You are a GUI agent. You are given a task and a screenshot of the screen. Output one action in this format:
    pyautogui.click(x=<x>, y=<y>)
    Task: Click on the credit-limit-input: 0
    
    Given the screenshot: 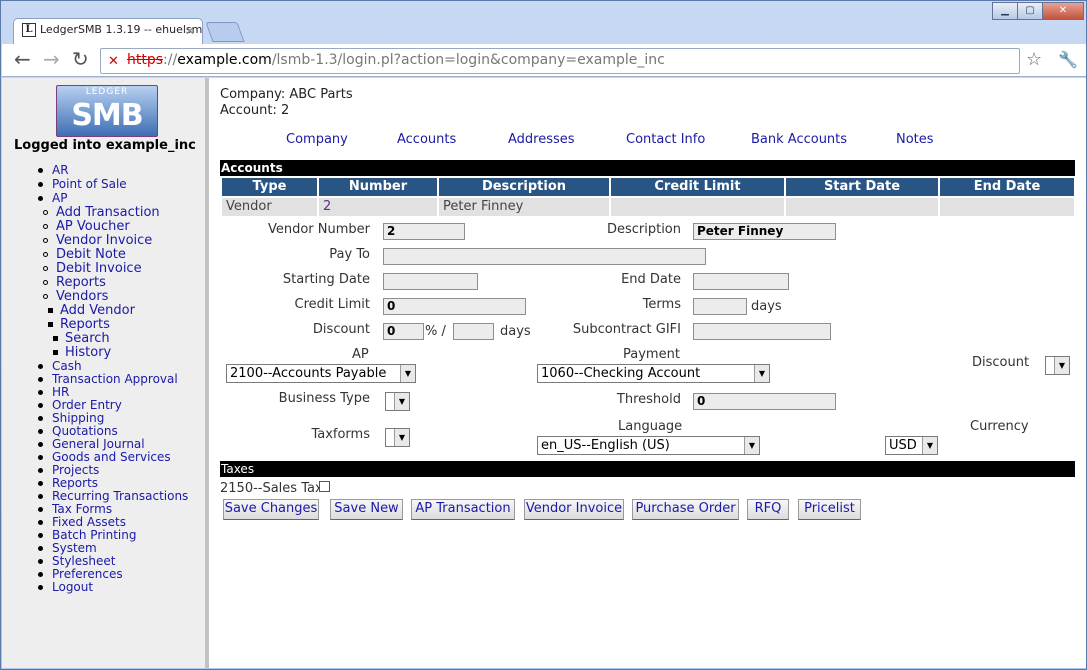 What is the action you would take?
    pyautogui.click(x=454, y=306)
    